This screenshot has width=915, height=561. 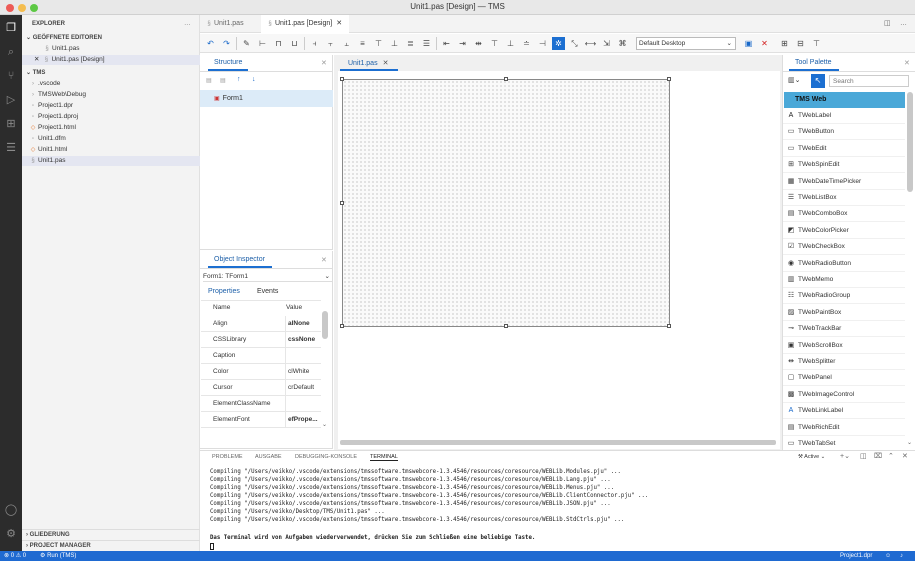 What do you see at coordinates (111, 60) in the screenshot?
I see `open-editor-item-active: ✕ § Unit1.pas [Design]` at bounding box center [111, 60].